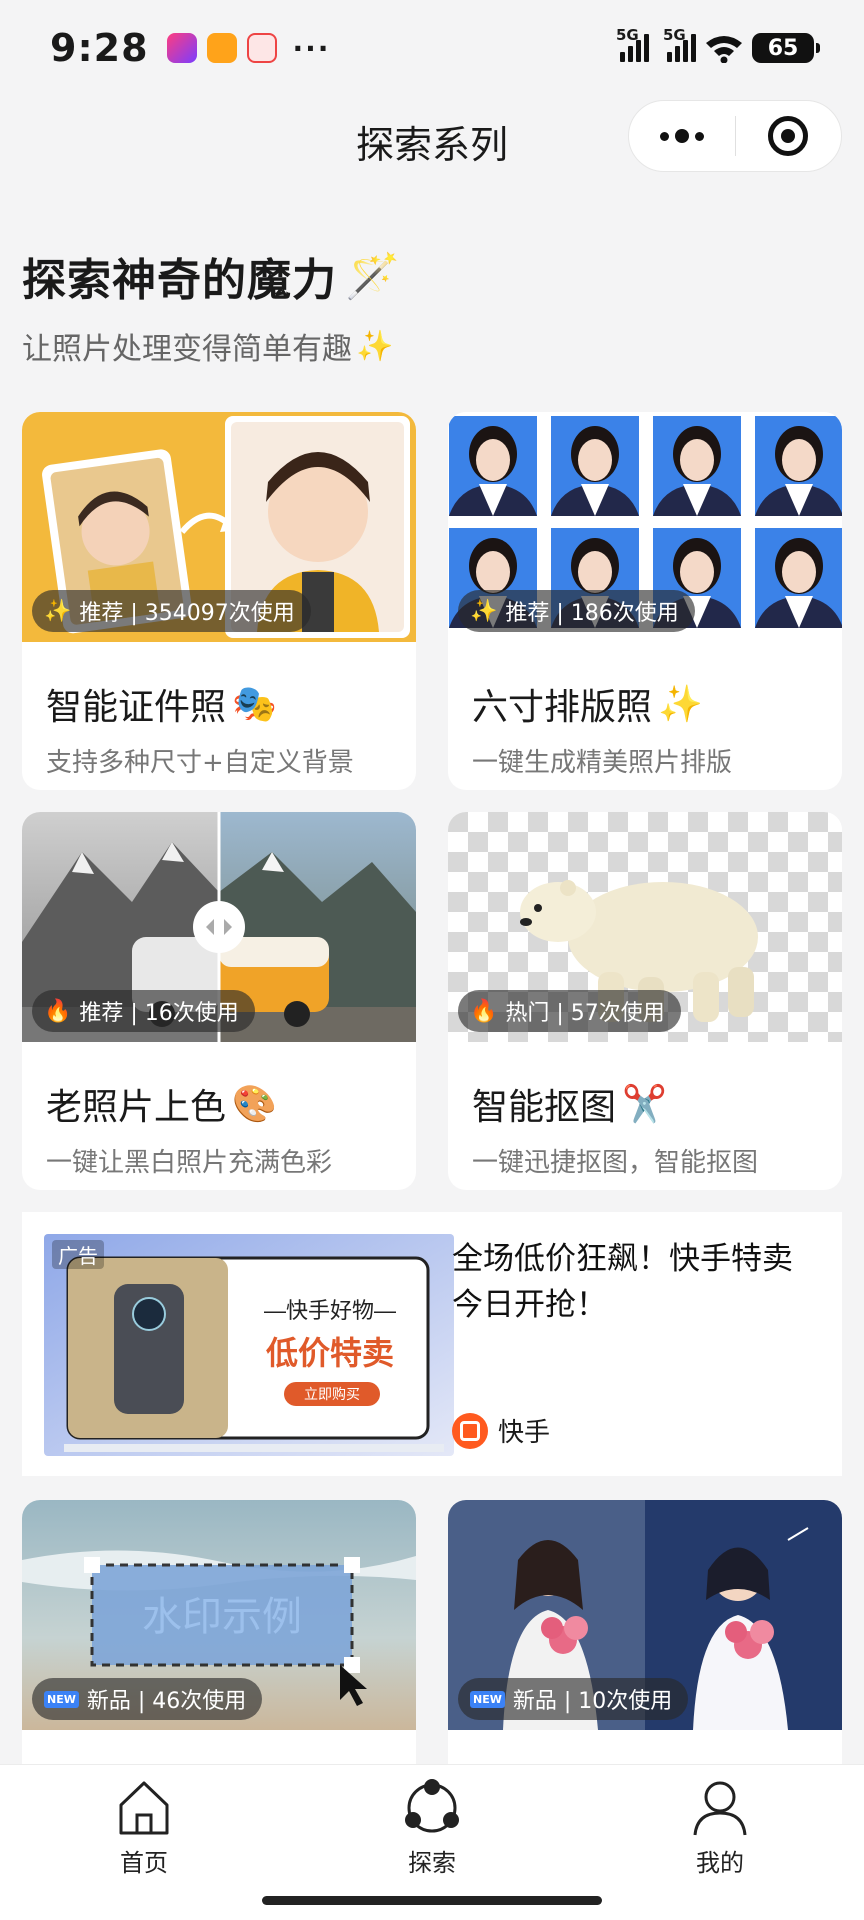 This screenshot has height=1920, width=864. What do you see at coordinates (592, 1701) in the screenshot?
I see `badge-text: 新品 | 10次使用` at bounding box center [592, 1701].